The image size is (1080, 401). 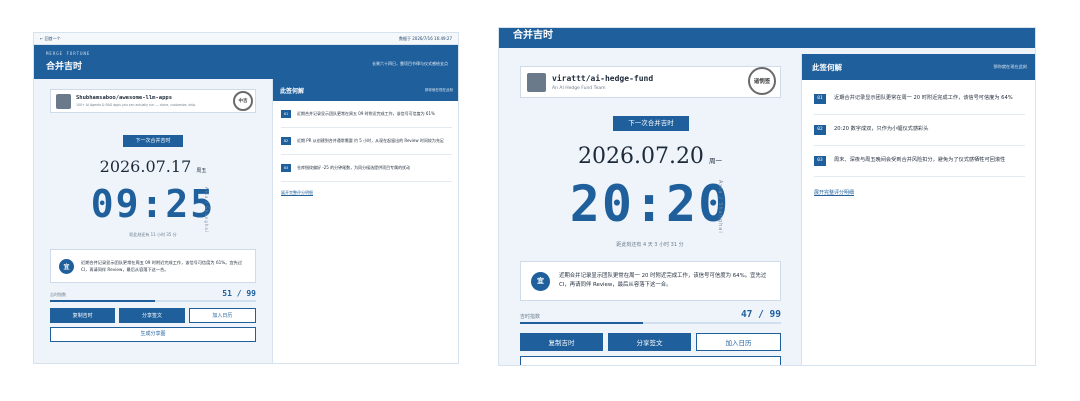 I want to click on date-value: 2026.07.17, so click(x=145, y=166).